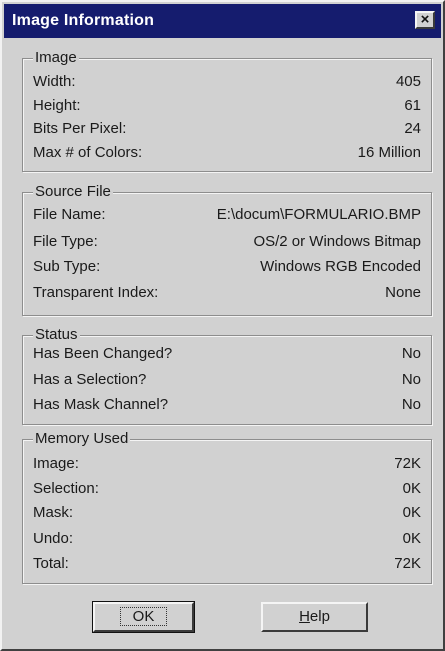  I want to click on has-been-changed-value: No, so click(411, 353).